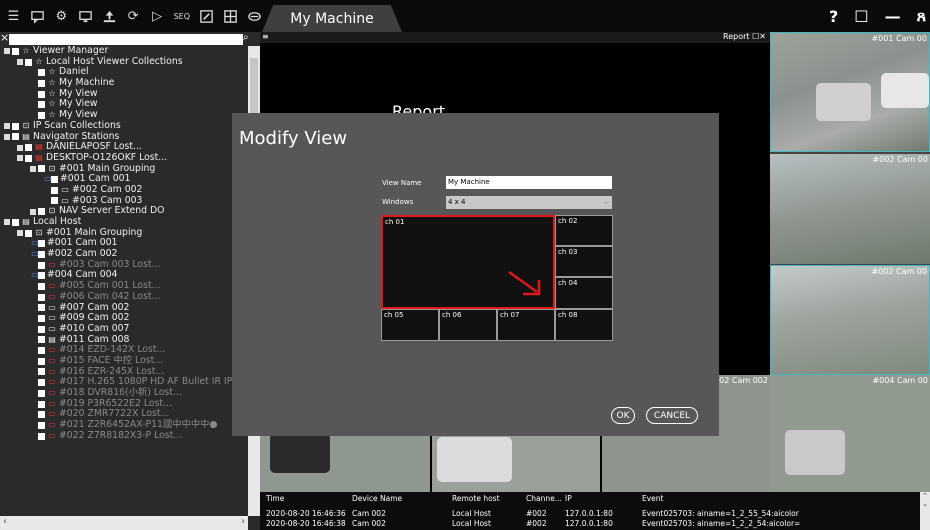  What do you see at coordinates (182, 16) in the screenshot?
I see `seq-button: SEQ` at bounding box center [182, 16].